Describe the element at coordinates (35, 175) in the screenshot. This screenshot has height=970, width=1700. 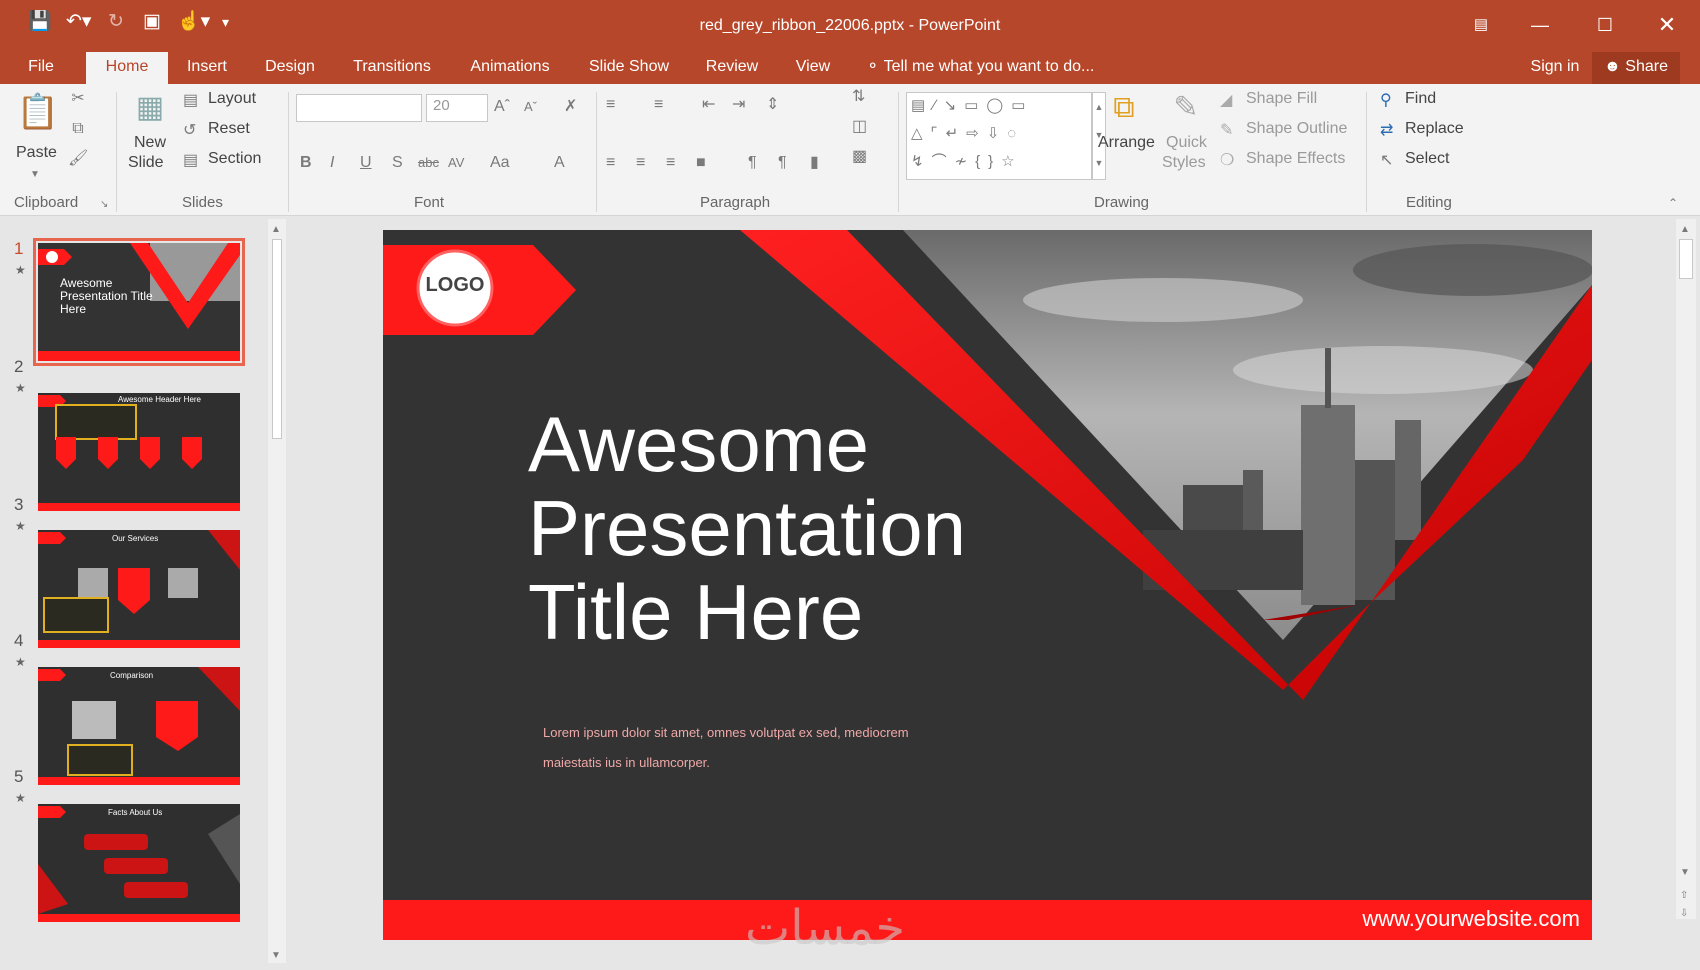
I see `paste-dropdown-icon: ▼` at that location.